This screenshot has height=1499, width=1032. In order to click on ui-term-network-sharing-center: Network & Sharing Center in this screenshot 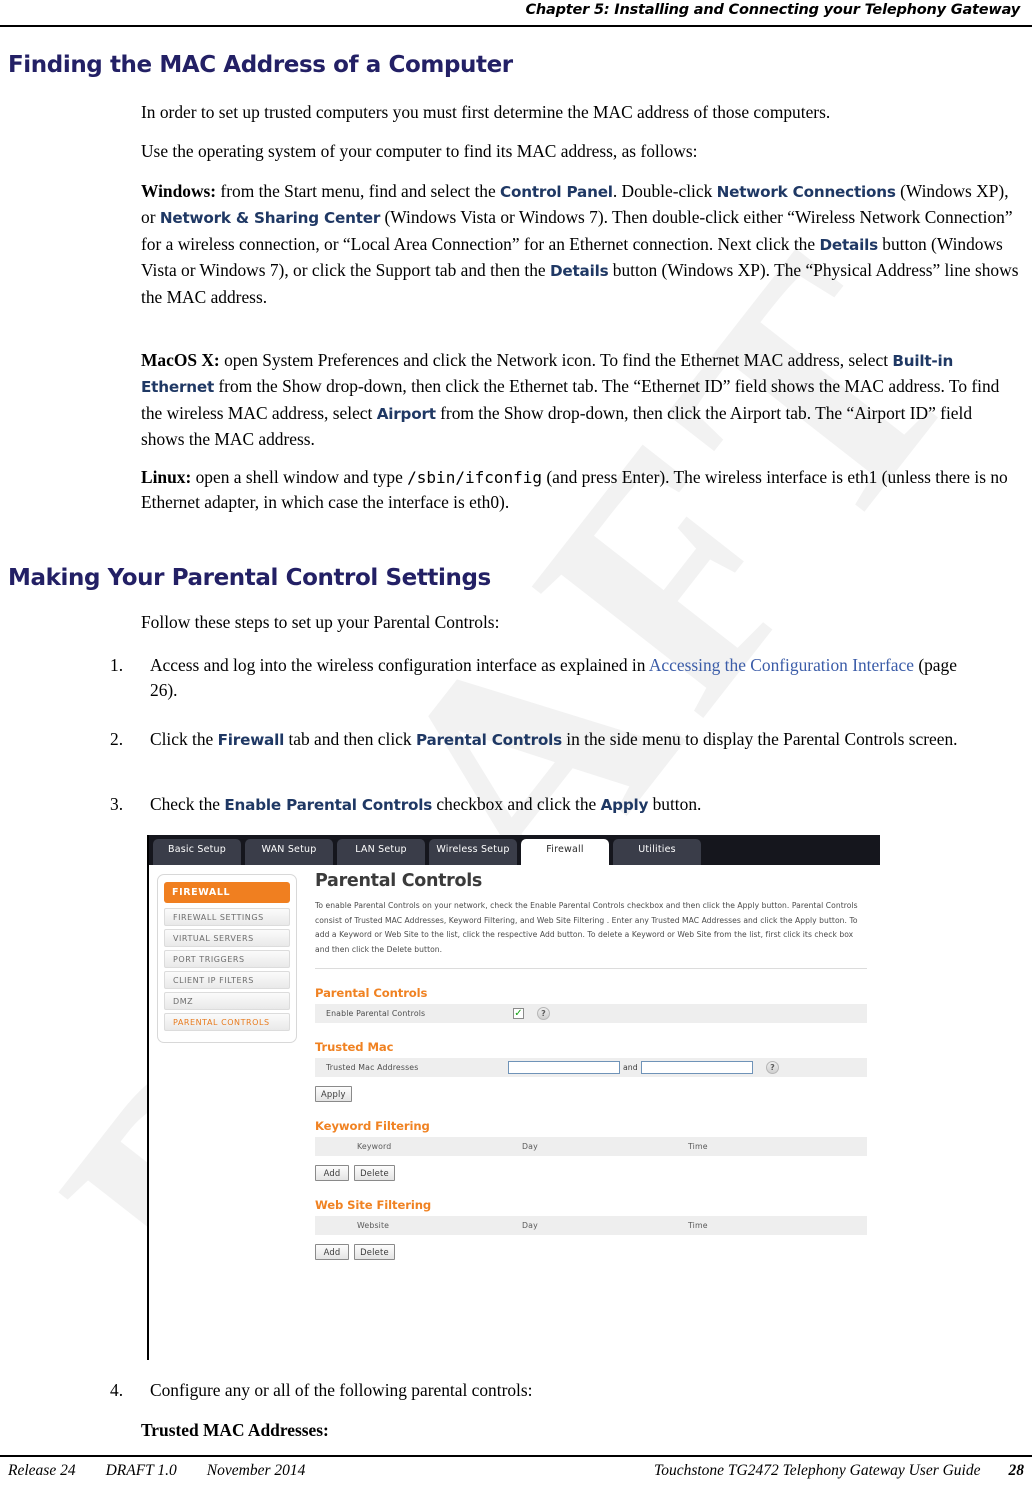, I will do `click(270, 218)`.